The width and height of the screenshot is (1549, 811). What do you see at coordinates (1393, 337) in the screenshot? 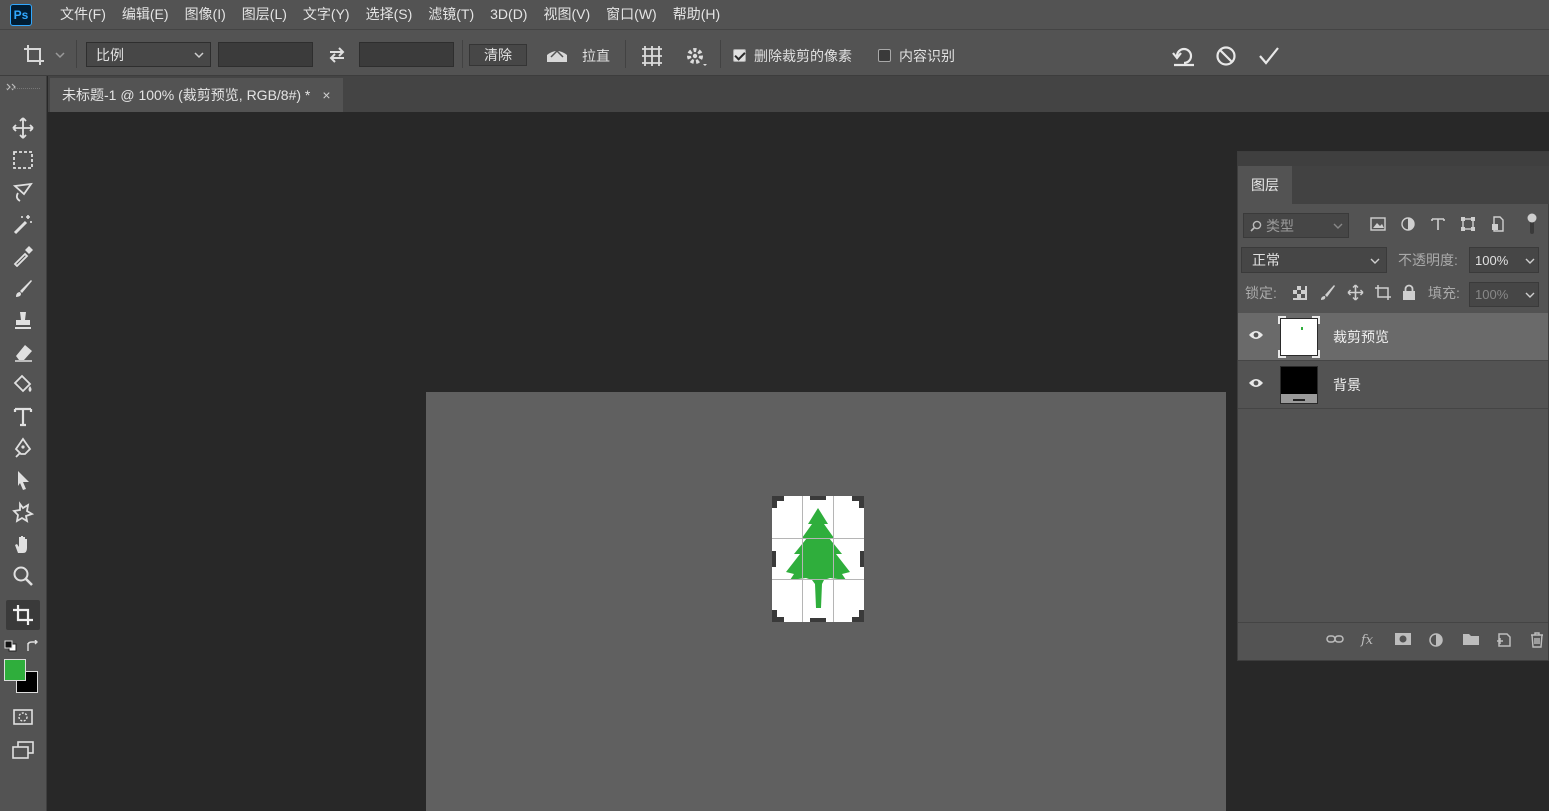
I see `layer-row-crop-preview: 裁剪预览` at bounding box center [1393, 337].